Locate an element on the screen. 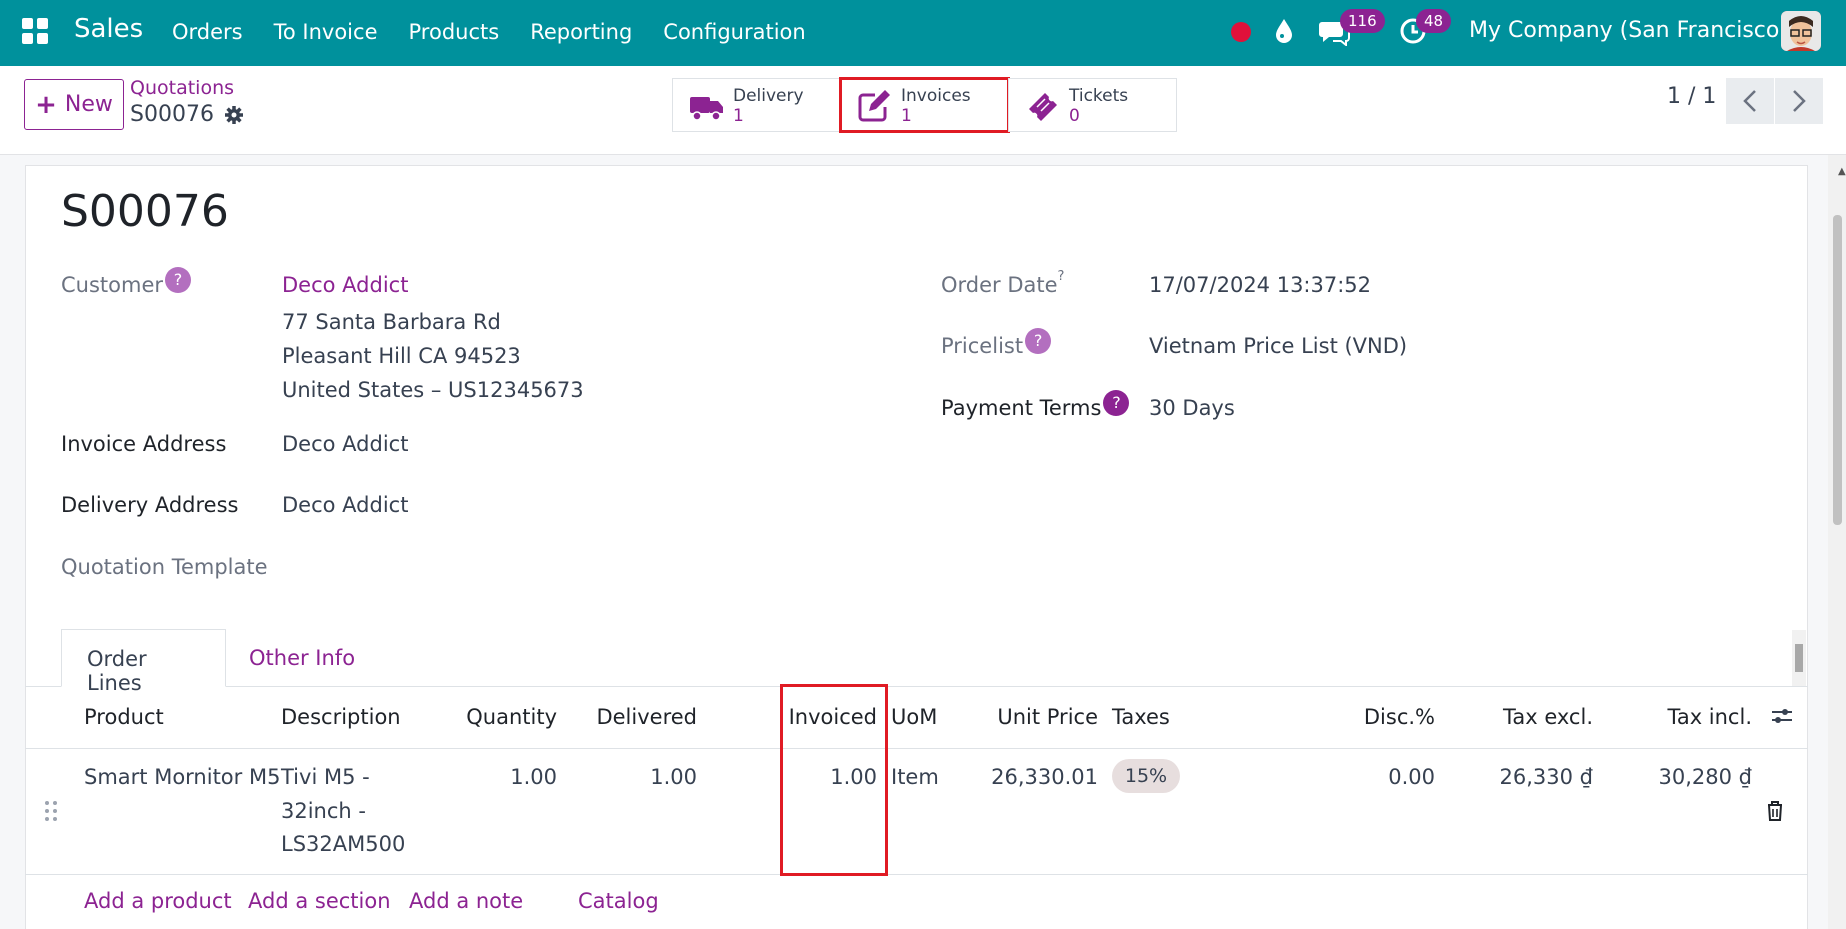 The image size is (1846, 929). truck-icon is located at coordinates (706, 109).